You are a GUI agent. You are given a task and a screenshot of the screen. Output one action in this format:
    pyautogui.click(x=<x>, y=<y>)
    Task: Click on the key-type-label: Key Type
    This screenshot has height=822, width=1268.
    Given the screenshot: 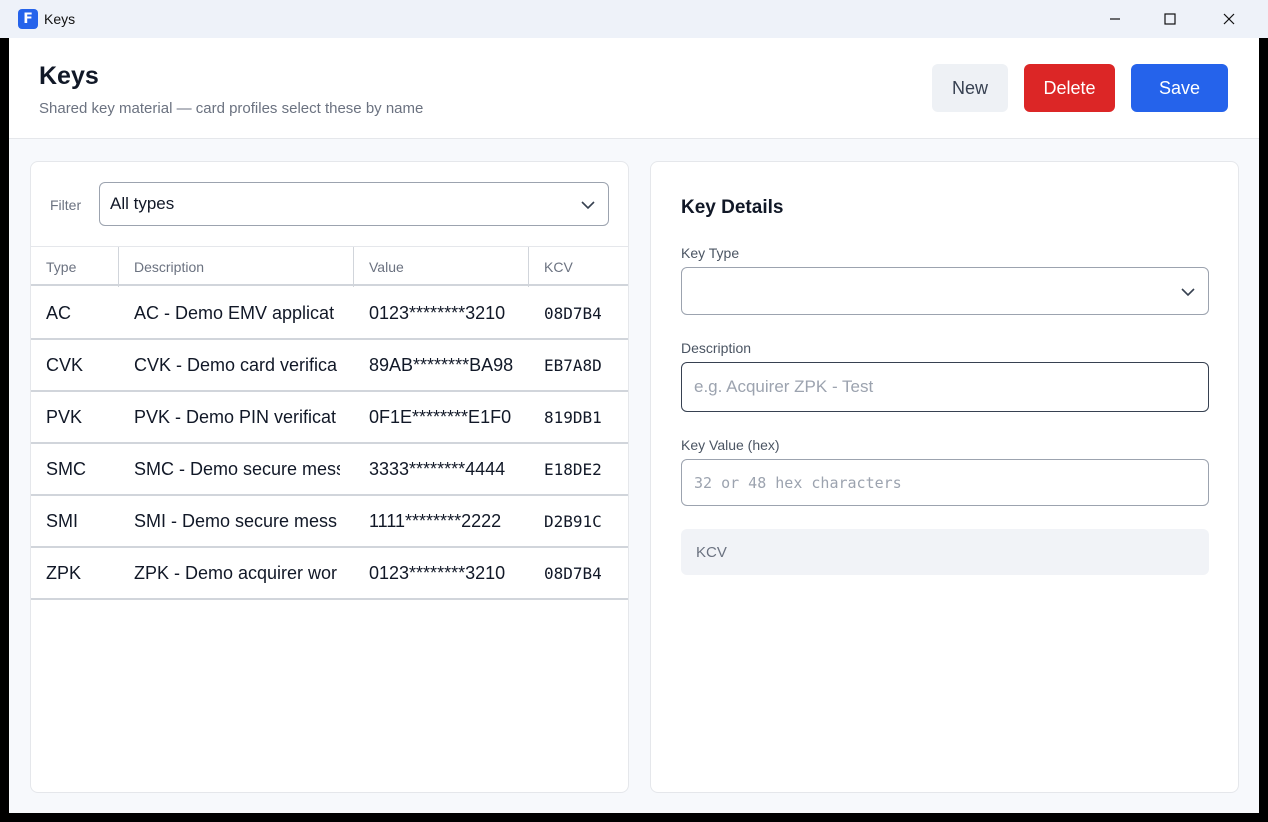 What is the action you would take?
    pyautogui.click(x=710, y=253)
    